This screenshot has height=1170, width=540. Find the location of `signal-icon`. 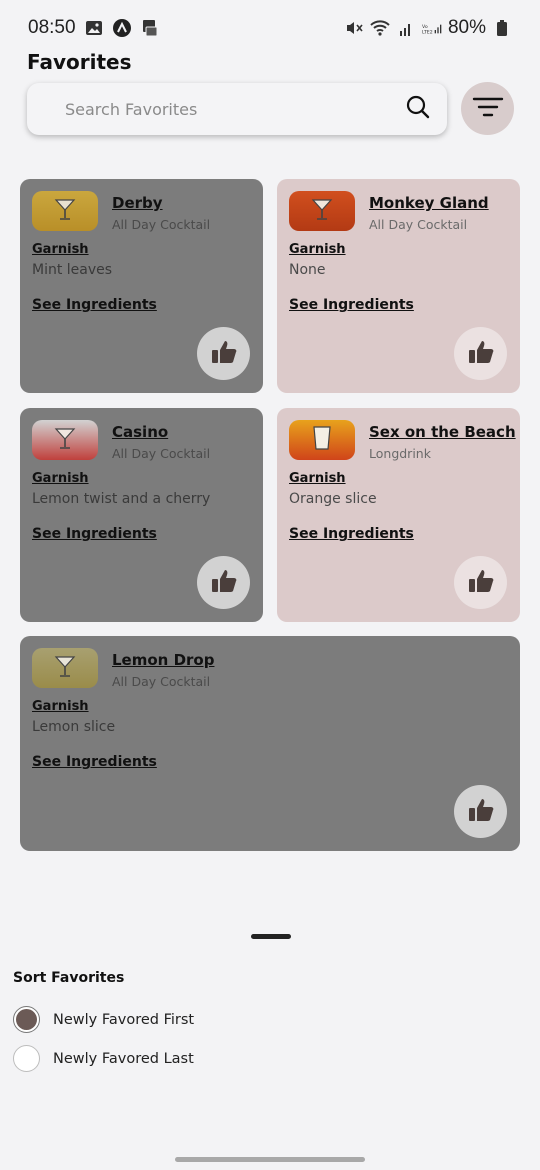

signal-icon is located at coordinates (406, 28).